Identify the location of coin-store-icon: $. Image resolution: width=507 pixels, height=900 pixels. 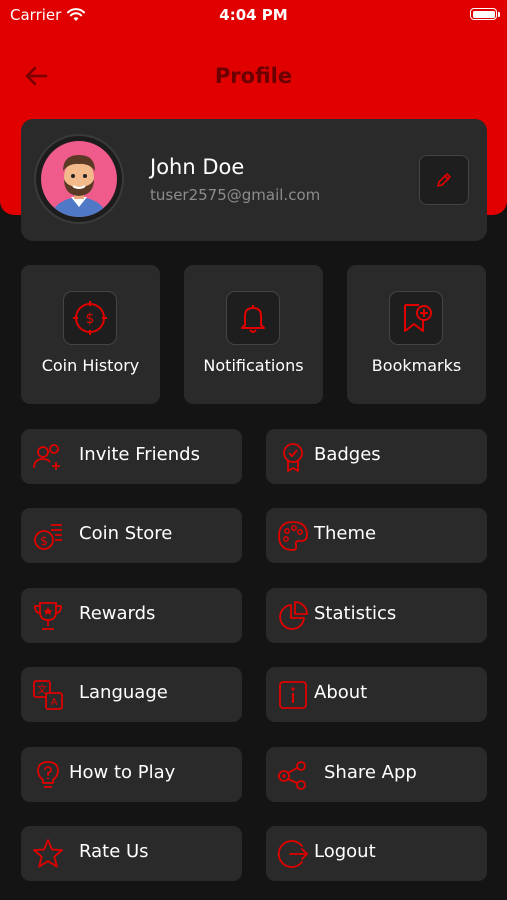
(48, 537).